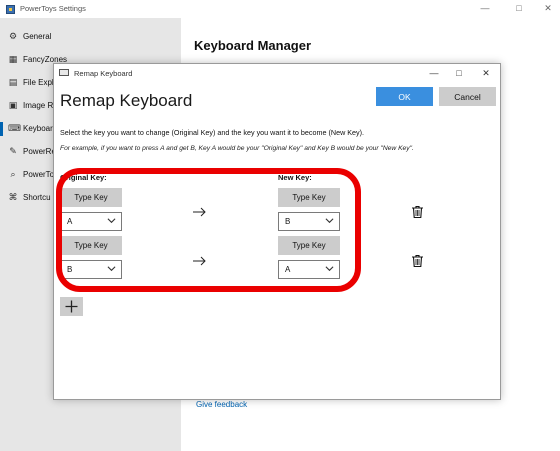 Image resolution: width=560 pixels, height=451 pixels. I want to click on dialog-heading: Remap Keyboard, so click(126, 100).